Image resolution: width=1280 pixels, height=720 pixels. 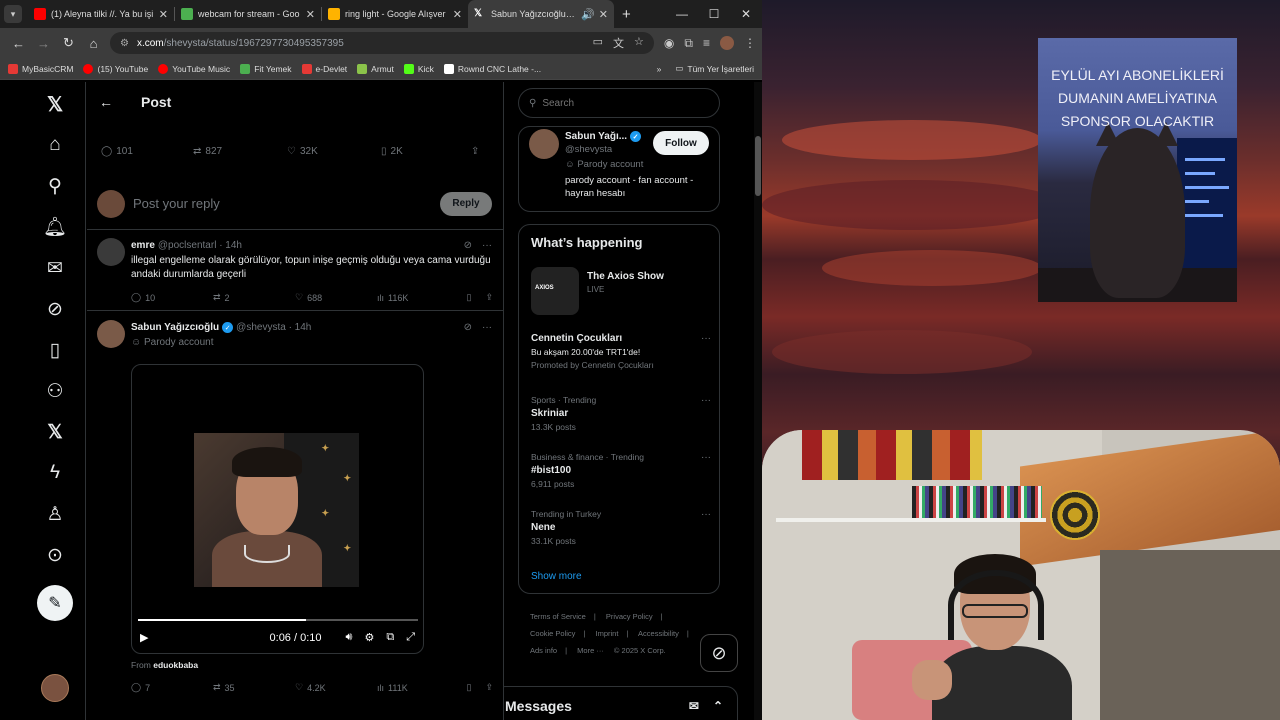 I want to click on footer-link: Ads info, so click(x=543, y=650).